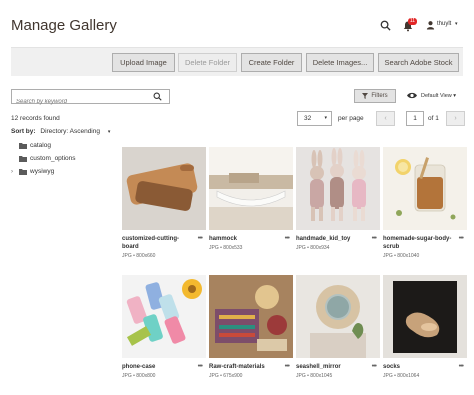  I want to click on image-card: socks JPG • 800x1064 •••, so click(425, 327).